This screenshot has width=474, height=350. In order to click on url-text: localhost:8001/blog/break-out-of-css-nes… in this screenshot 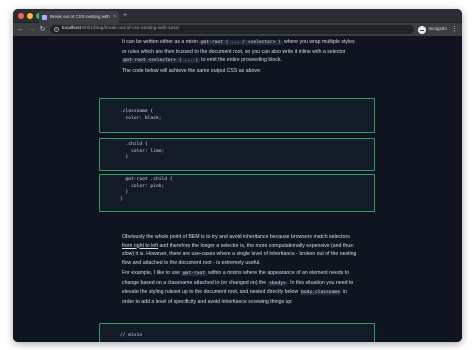, I will do `click(121, 29)`.